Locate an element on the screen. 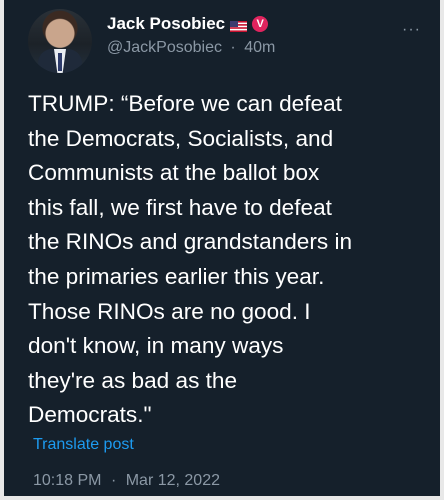  us-flag-icon is located at coordinates (239, 25).